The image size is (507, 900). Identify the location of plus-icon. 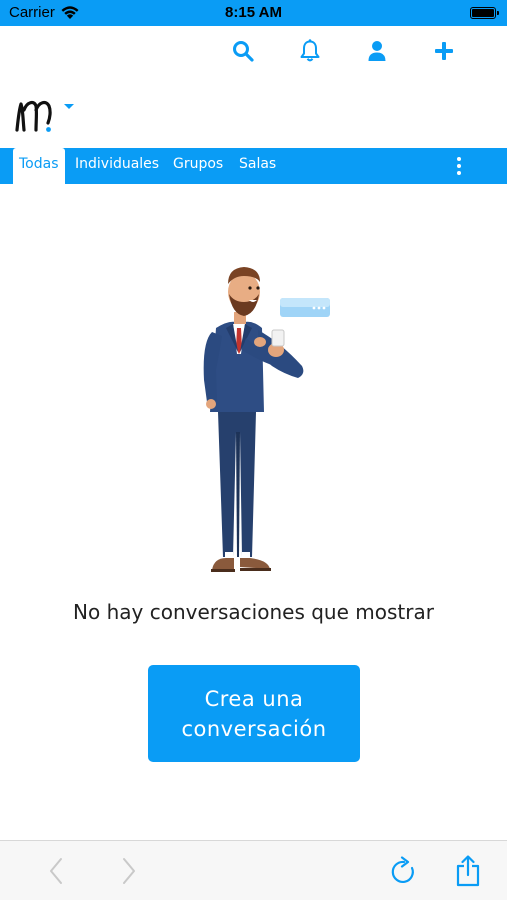
(443, 51).